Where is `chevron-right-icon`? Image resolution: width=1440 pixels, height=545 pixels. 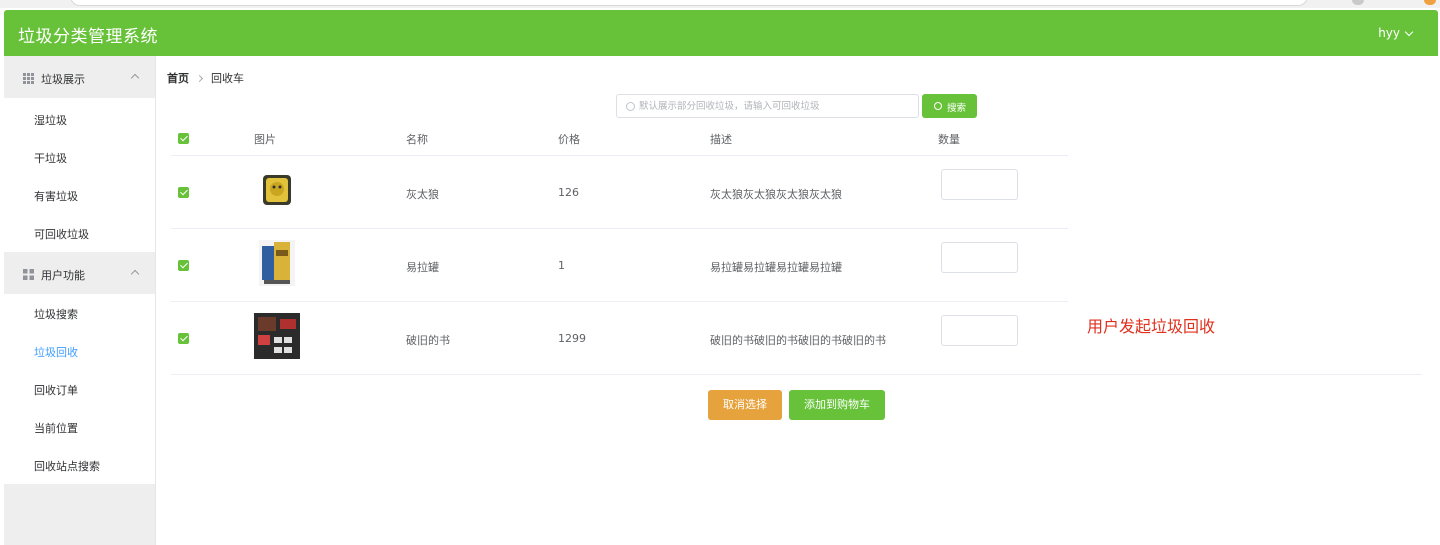
chevron-right-icon is located at coordinates (199, 78).